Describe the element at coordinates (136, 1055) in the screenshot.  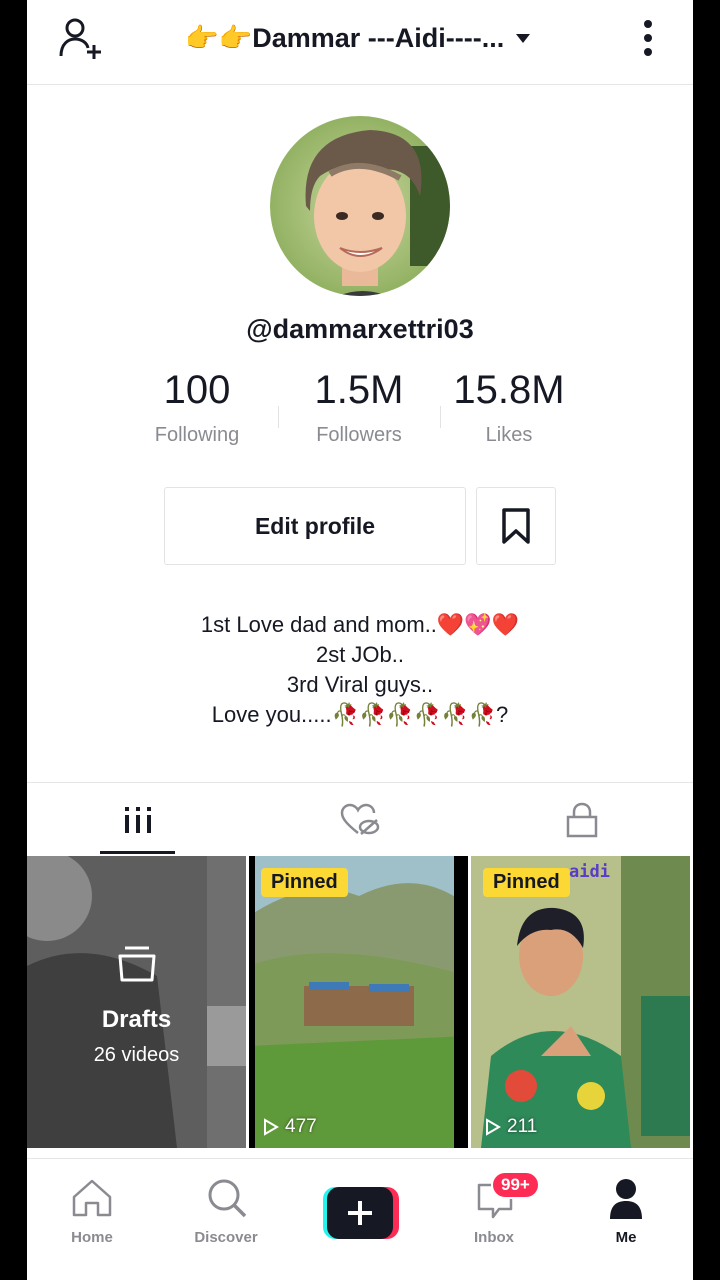
I see `drafts-count: 26 videos` at that location.